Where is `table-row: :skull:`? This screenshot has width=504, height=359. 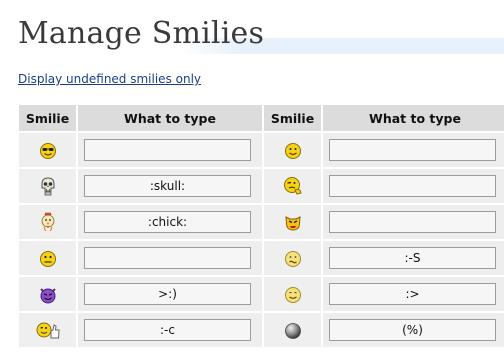
table-row: :skull: is located at coordinates (261, 186).